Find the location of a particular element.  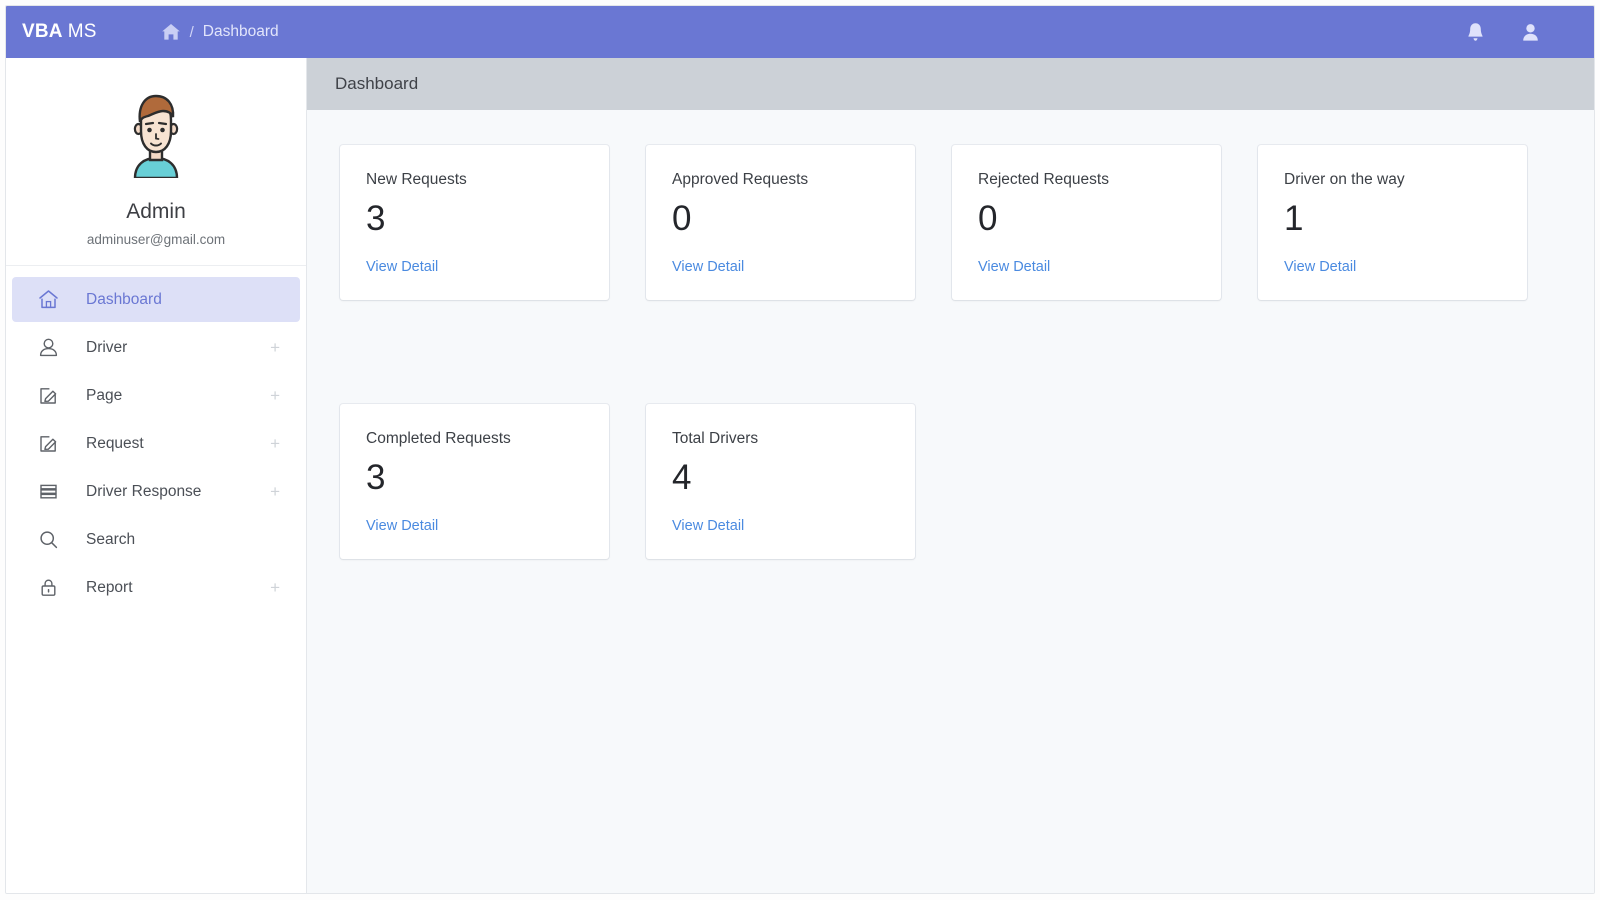

stat-card-approved-requests: Approved Requests 0 View Detail is located at coordinates (780, 222).